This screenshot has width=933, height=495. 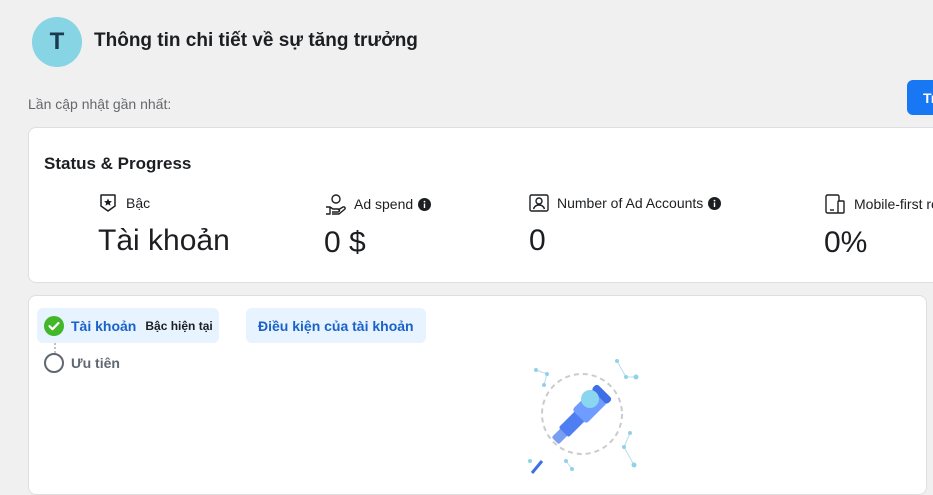 I want to click on last-updated-label: Lần cập nhật gần nhất:, so click(x=100, y=104).